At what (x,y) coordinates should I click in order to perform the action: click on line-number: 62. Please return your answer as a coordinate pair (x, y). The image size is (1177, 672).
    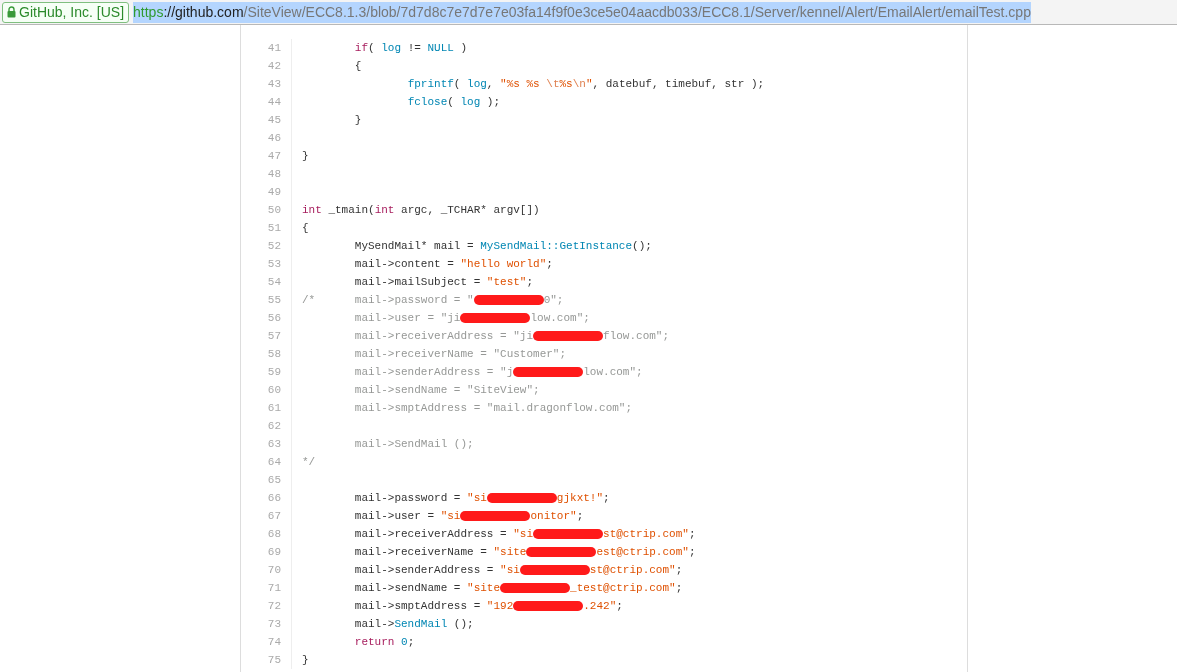
    Looking at the image, I should click on (274, 426).